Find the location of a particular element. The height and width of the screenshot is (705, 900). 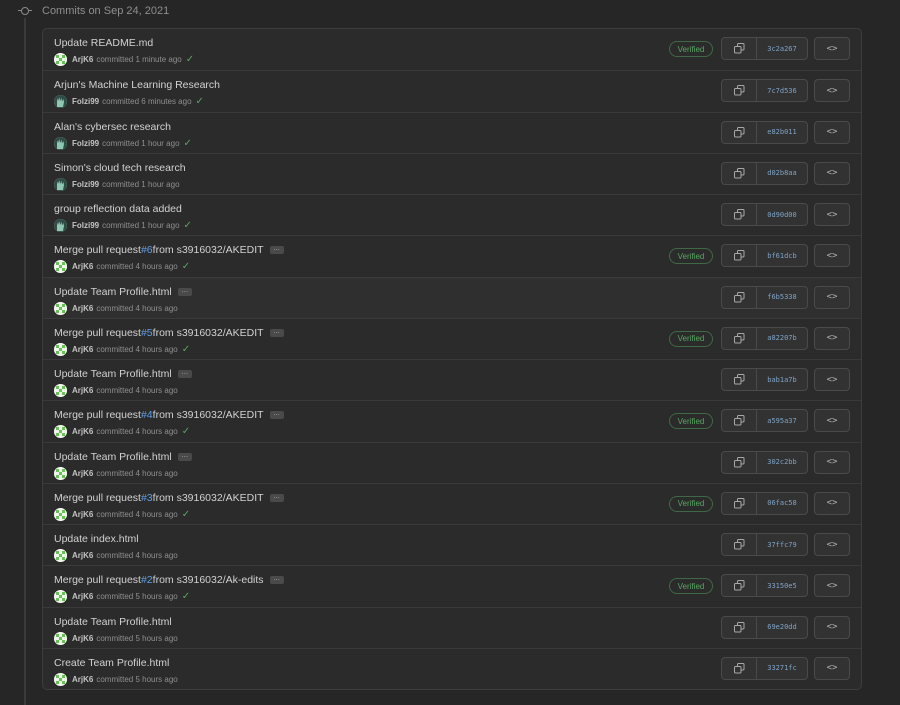

commit-title: Alan's cybersec research is located at coordinates (112, 127).